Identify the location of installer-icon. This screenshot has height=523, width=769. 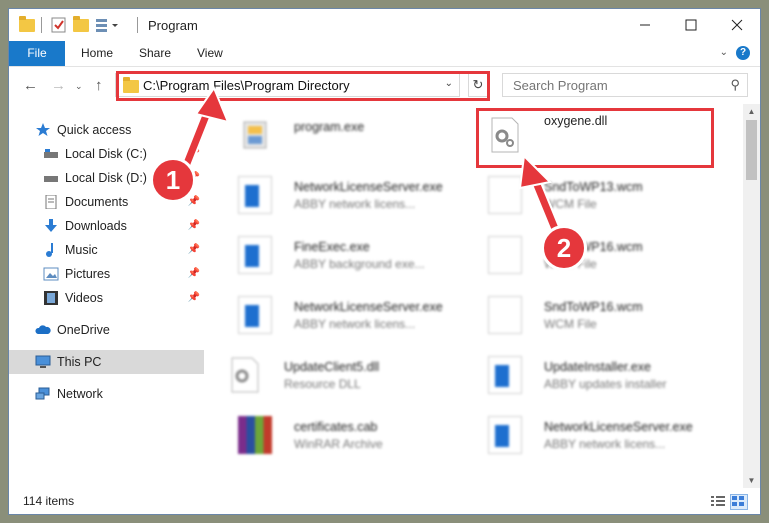
(255, 135).